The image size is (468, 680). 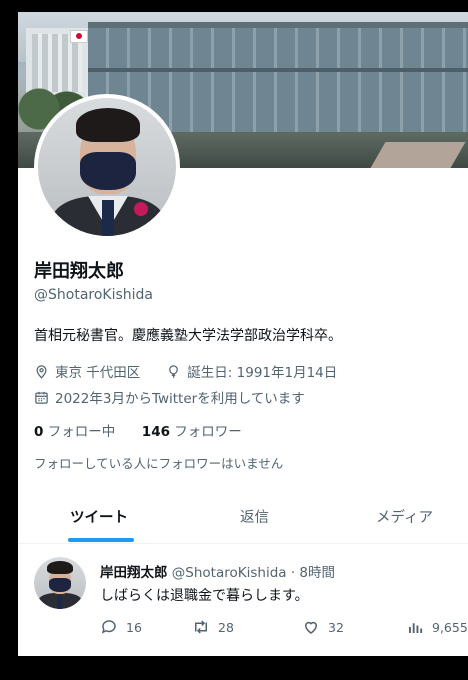 What do you see at coordinates (41, 371) in the screenshot?
I see `location-icon` at bounding box center [41, 371].